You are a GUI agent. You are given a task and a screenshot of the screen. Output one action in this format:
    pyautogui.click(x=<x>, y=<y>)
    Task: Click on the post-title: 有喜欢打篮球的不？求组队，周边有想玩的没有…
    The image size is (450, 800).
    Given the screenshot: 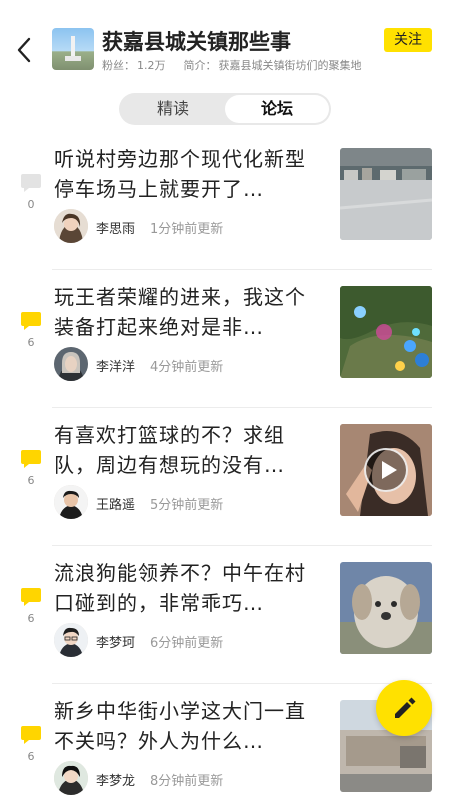 What is the action you would take?
    pyautogui.click(x=189, y=450)
    